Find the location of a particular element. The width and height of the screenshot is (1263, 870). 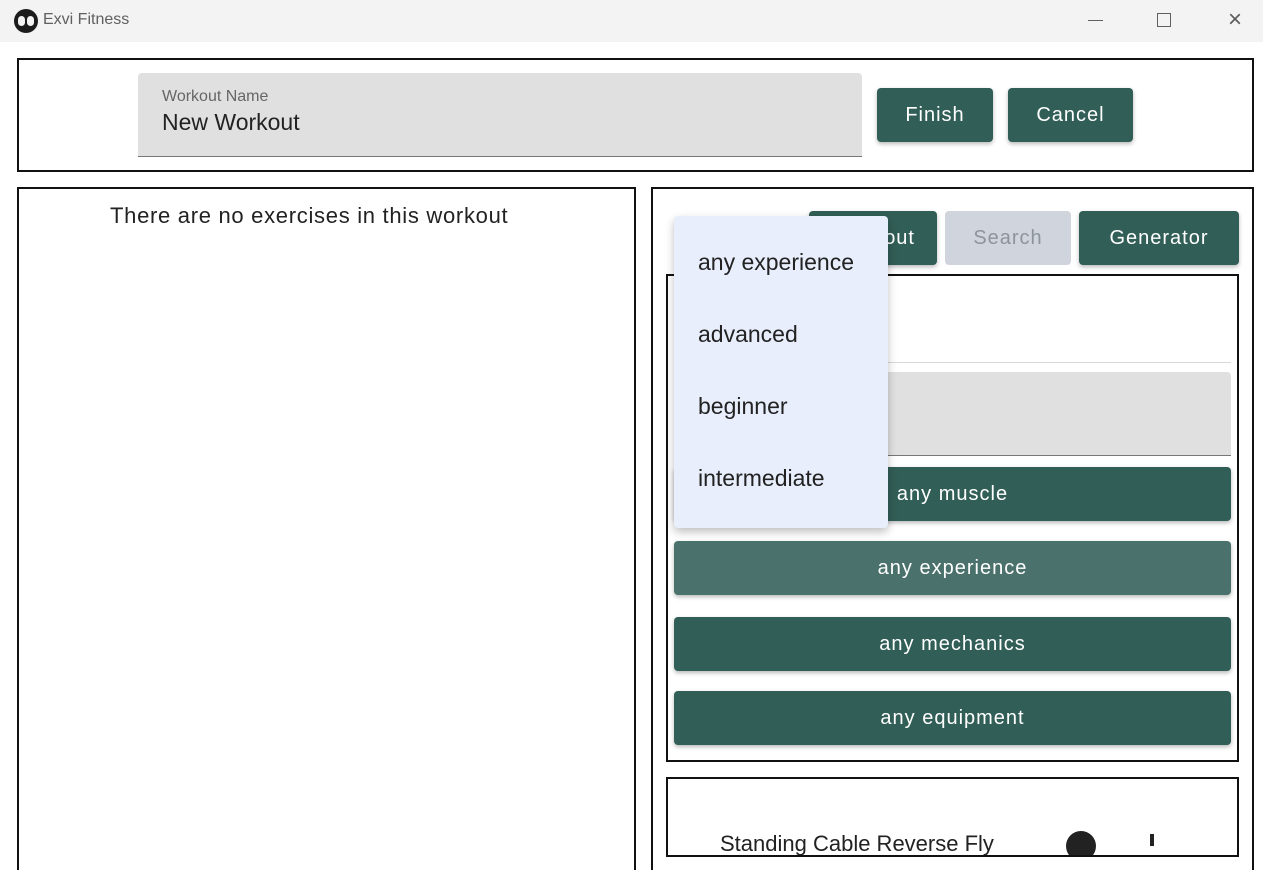

minimize-button is located at coordinates (1095, 21).